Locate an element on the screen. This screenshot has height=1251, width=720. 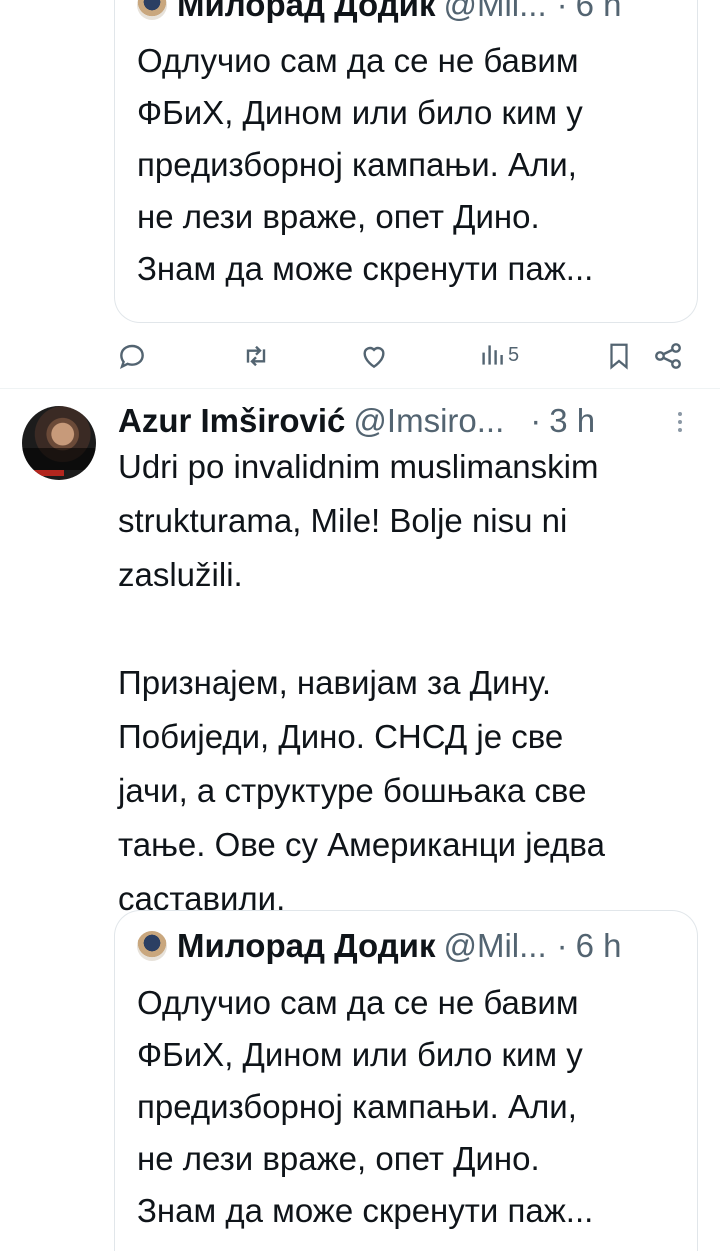
more-options-icon is located at coordinates (681, 423).